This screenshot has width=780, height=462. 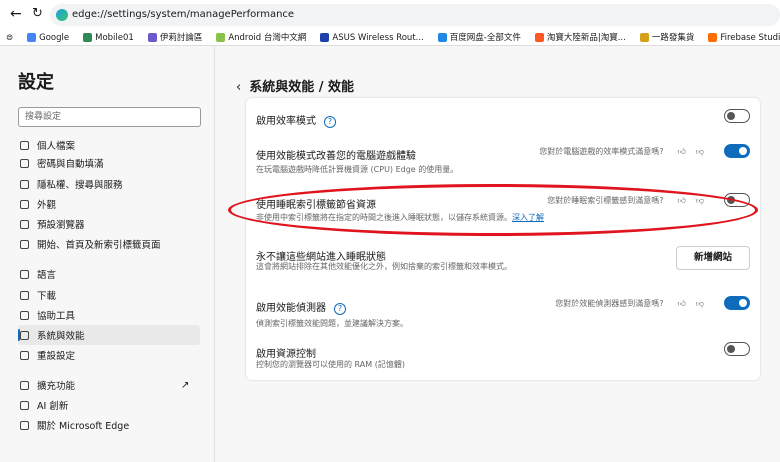 I want to click on sidebar-item-label: 系統與效能, so click(x=61, y=336).